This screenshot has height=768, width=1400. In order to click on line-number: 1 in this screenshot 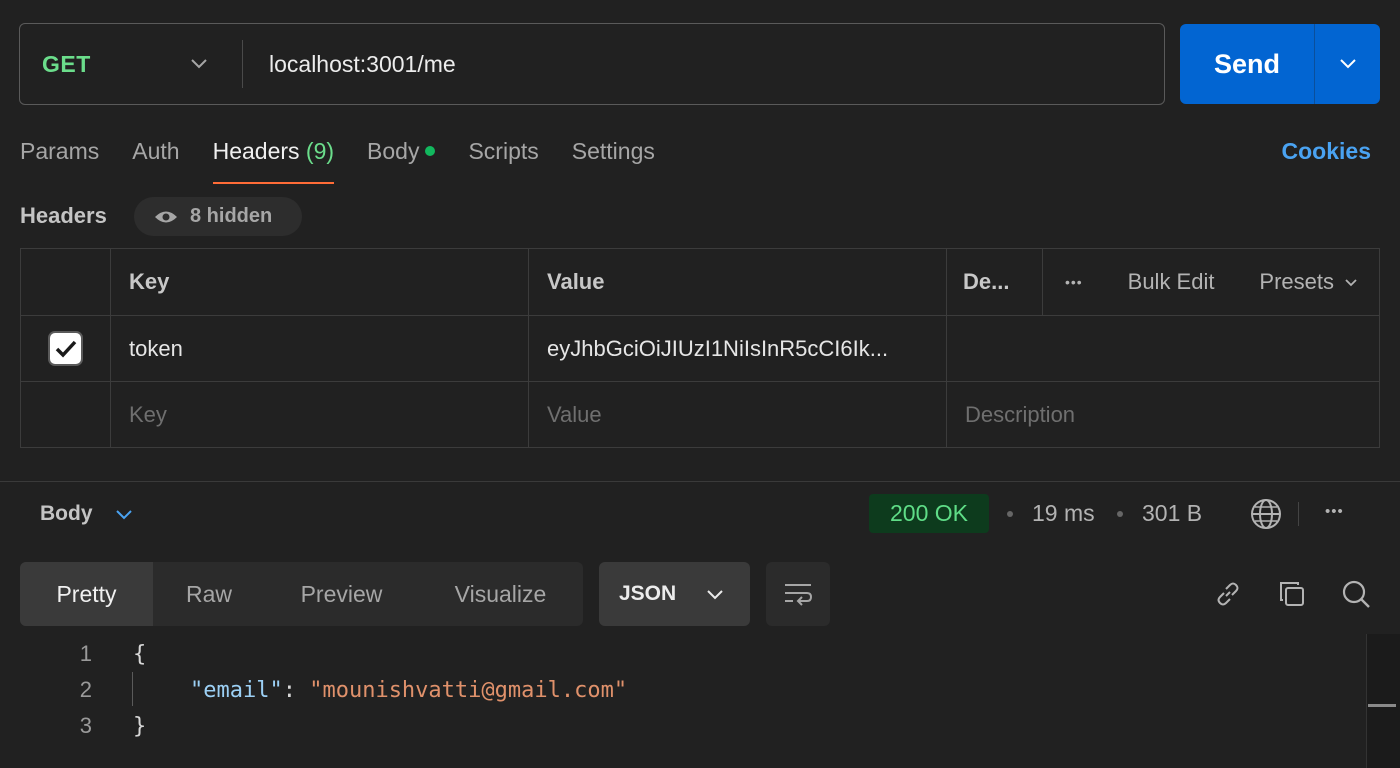, I will do `click(85, 653)`.